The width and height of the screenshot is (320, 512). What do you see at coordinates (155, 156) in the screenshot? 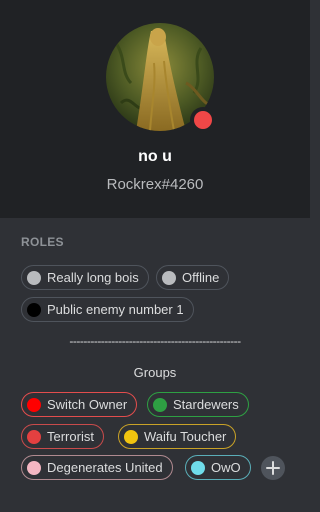
I see `username: no u` at bounding box center [155, 156].